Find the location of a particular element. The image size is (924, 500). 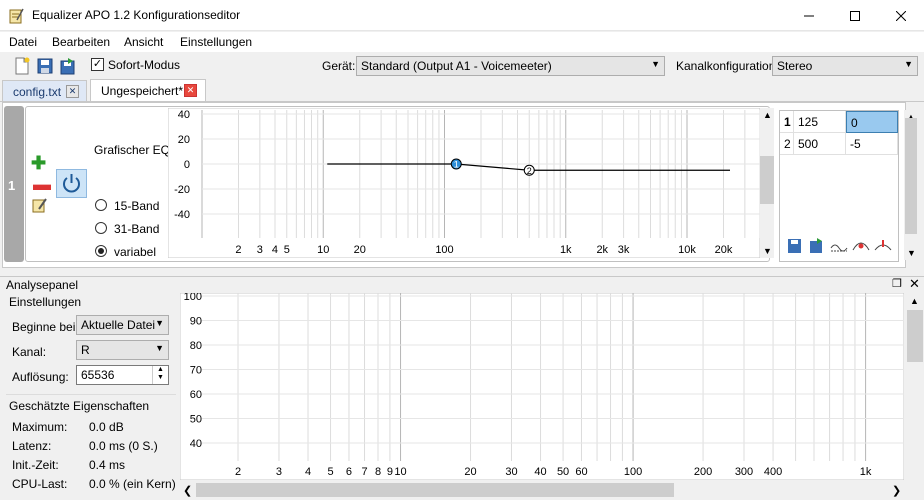

table-import-icon is located at coordinates (817, 246).